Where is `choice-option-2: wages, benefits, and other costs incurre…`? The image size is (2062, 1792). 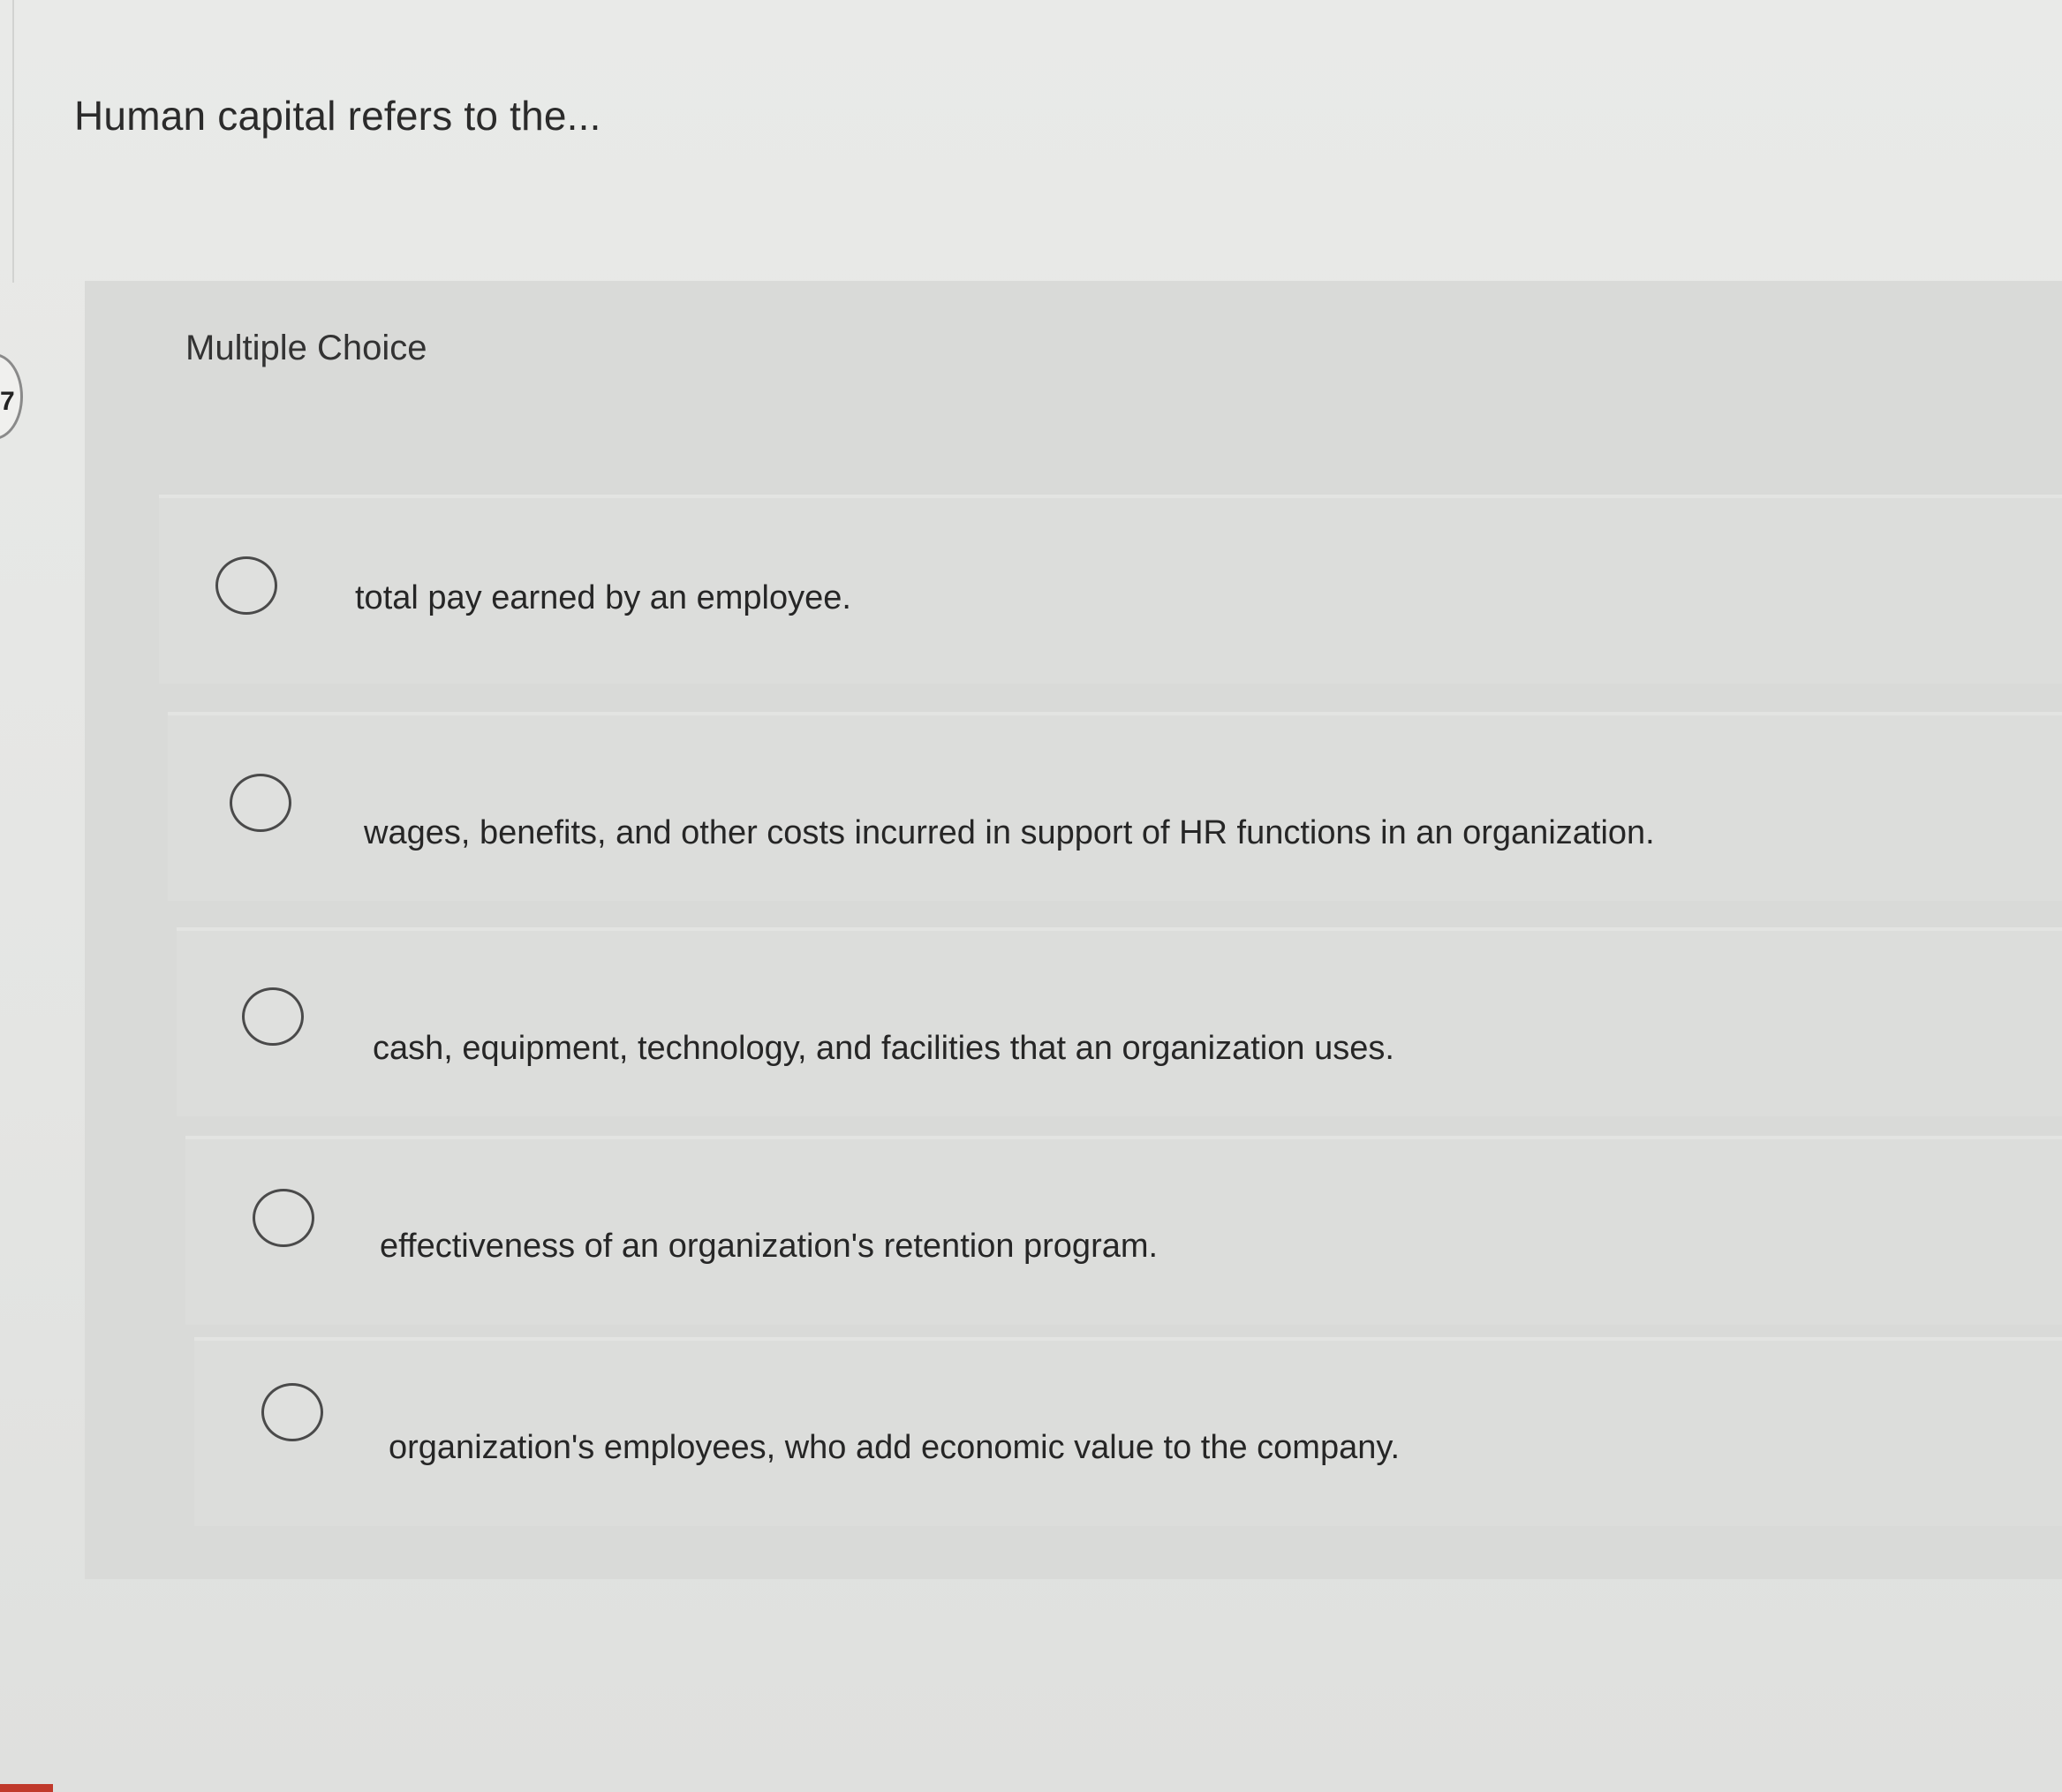
choice-option-2: wages, benefits, and other costs incurre… is located at coordinates (1115, 806).